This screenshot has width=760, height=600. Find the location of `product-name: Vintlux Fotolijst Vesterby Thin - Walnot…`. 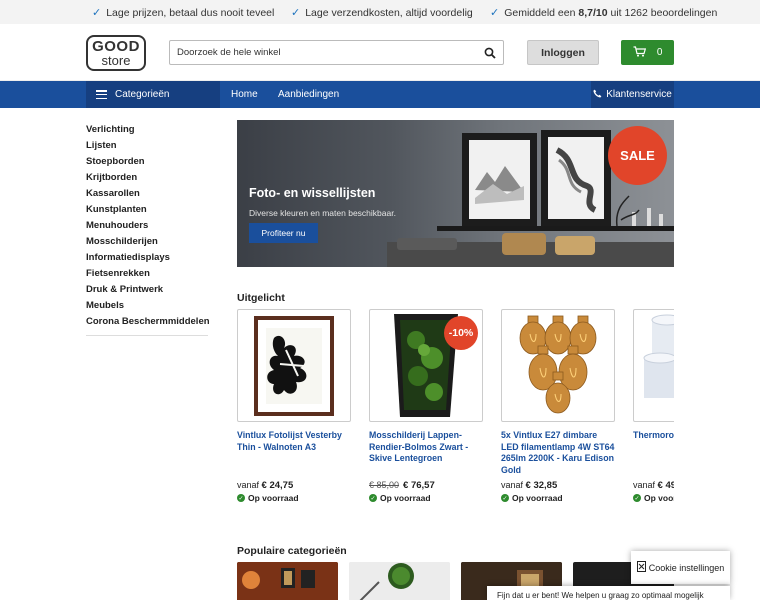

product-name: Vintlux Fotolijst Vesterby Thin - Walnot… is located at coordinates (294, 453).